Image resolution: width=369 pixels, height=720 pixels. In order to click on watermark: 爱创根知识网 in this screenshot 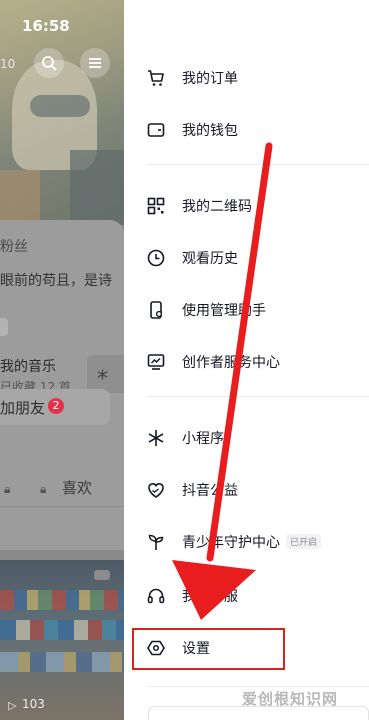, I will do `click(290, 699)`.